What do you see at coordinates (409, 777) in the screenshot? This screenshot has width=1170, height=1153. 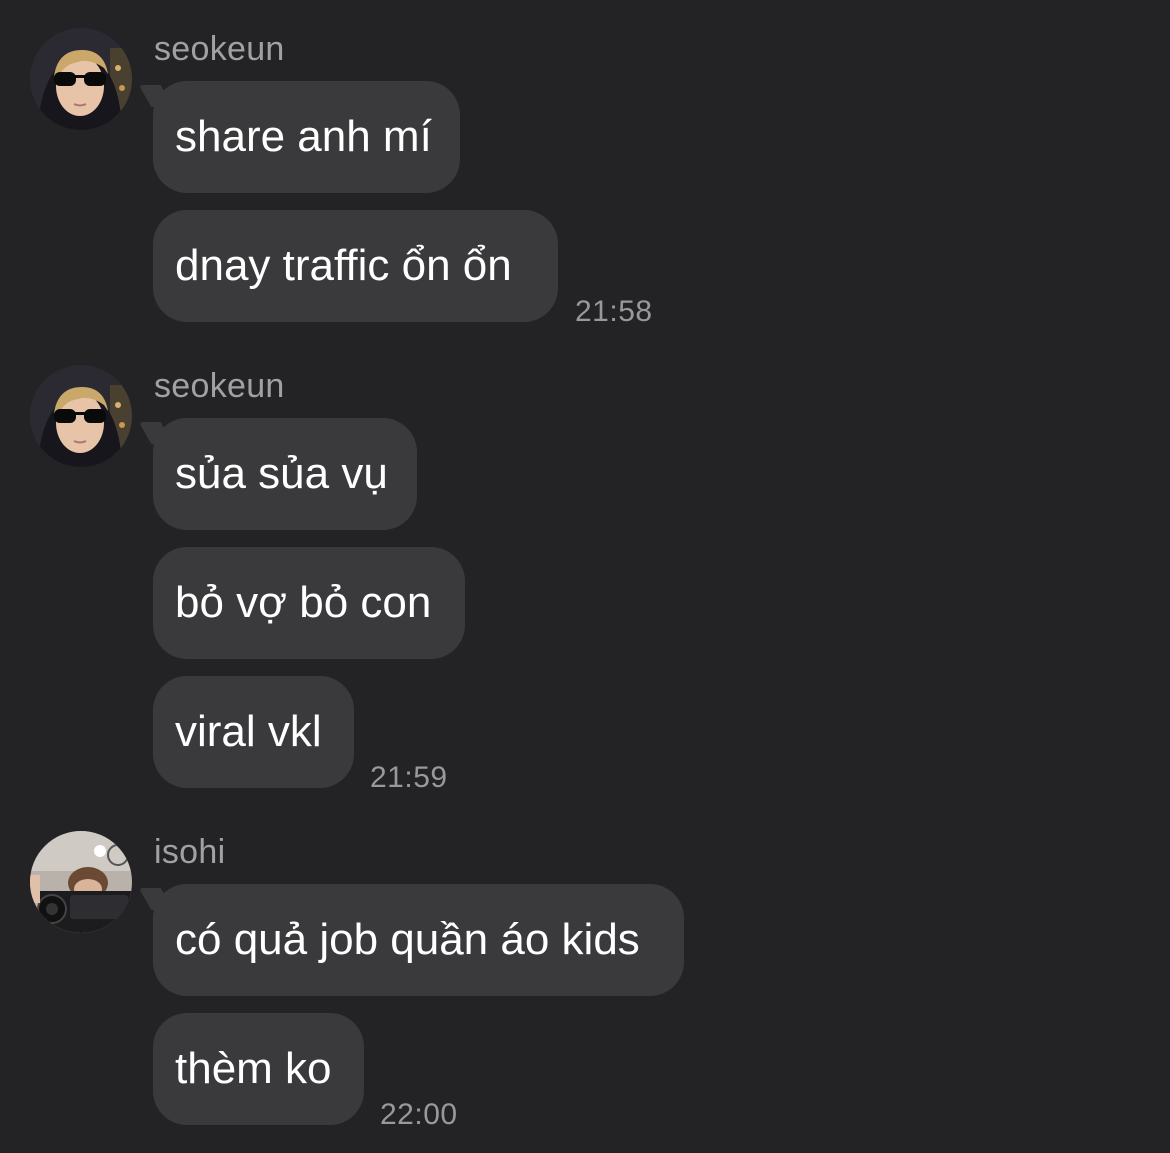 I see `message-timestamp: 21:59` at bounding box center [409, 777].